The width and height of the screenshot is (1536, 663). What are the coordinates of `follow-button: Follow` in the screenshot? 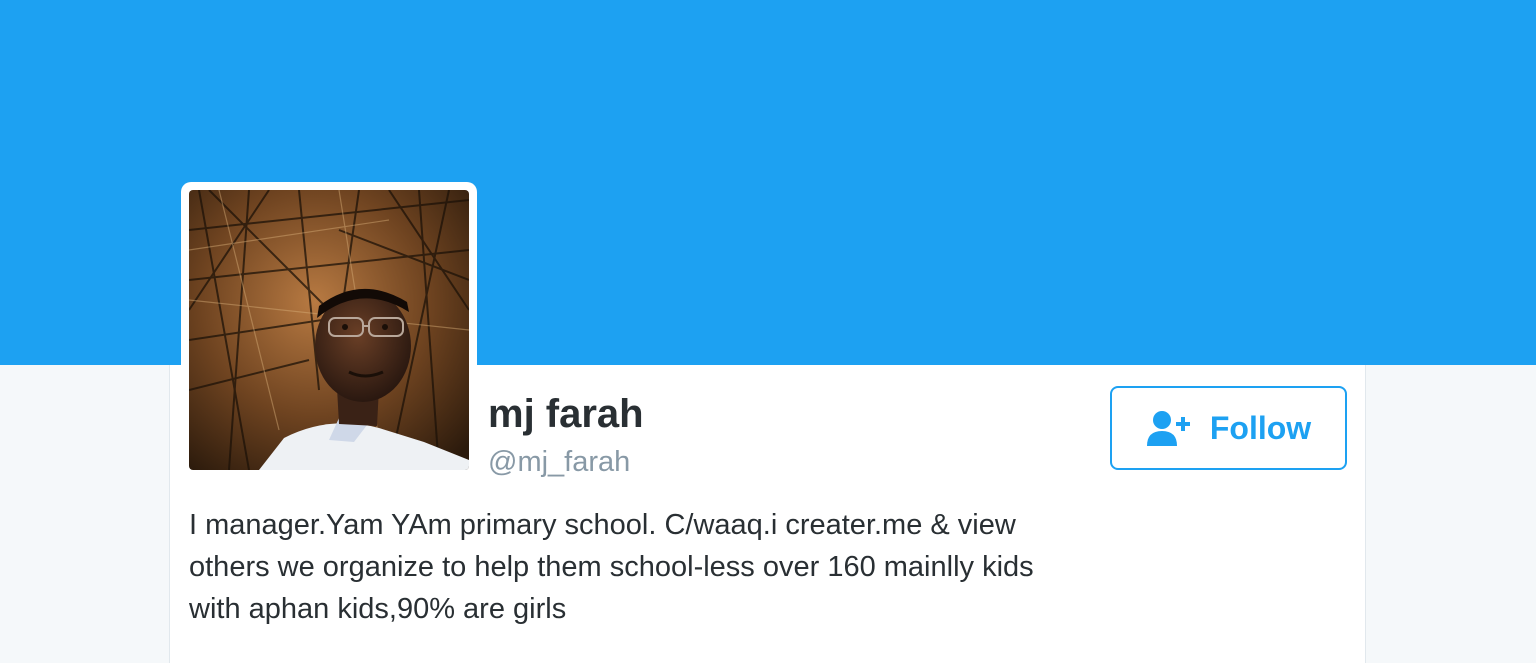 It's located at (1228, 428).